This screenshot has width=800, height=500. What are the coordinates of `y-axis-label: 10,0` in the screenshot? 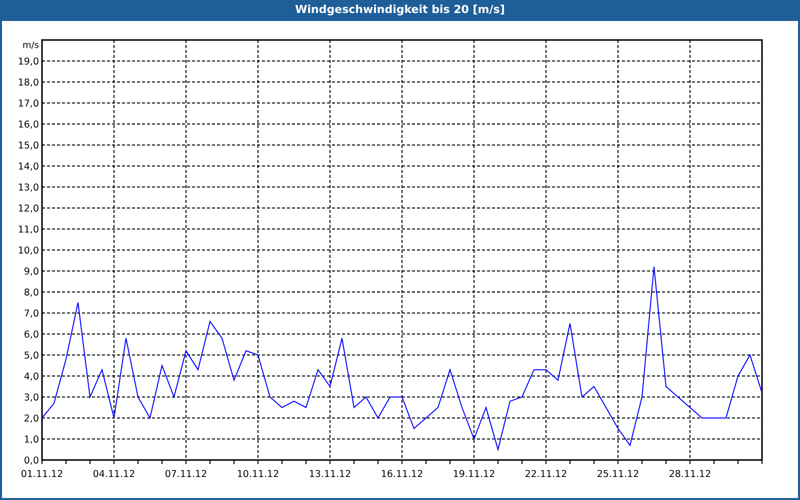 It's located at (28, 251).